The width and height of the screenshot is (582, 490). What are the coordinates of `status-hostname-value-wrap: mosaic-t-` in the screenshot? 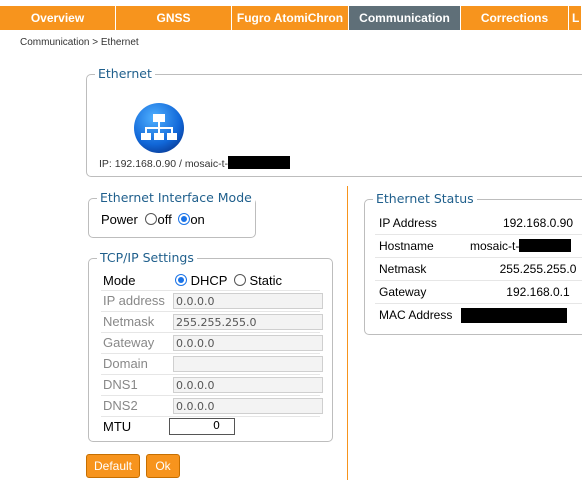 It's located at (521, 246).